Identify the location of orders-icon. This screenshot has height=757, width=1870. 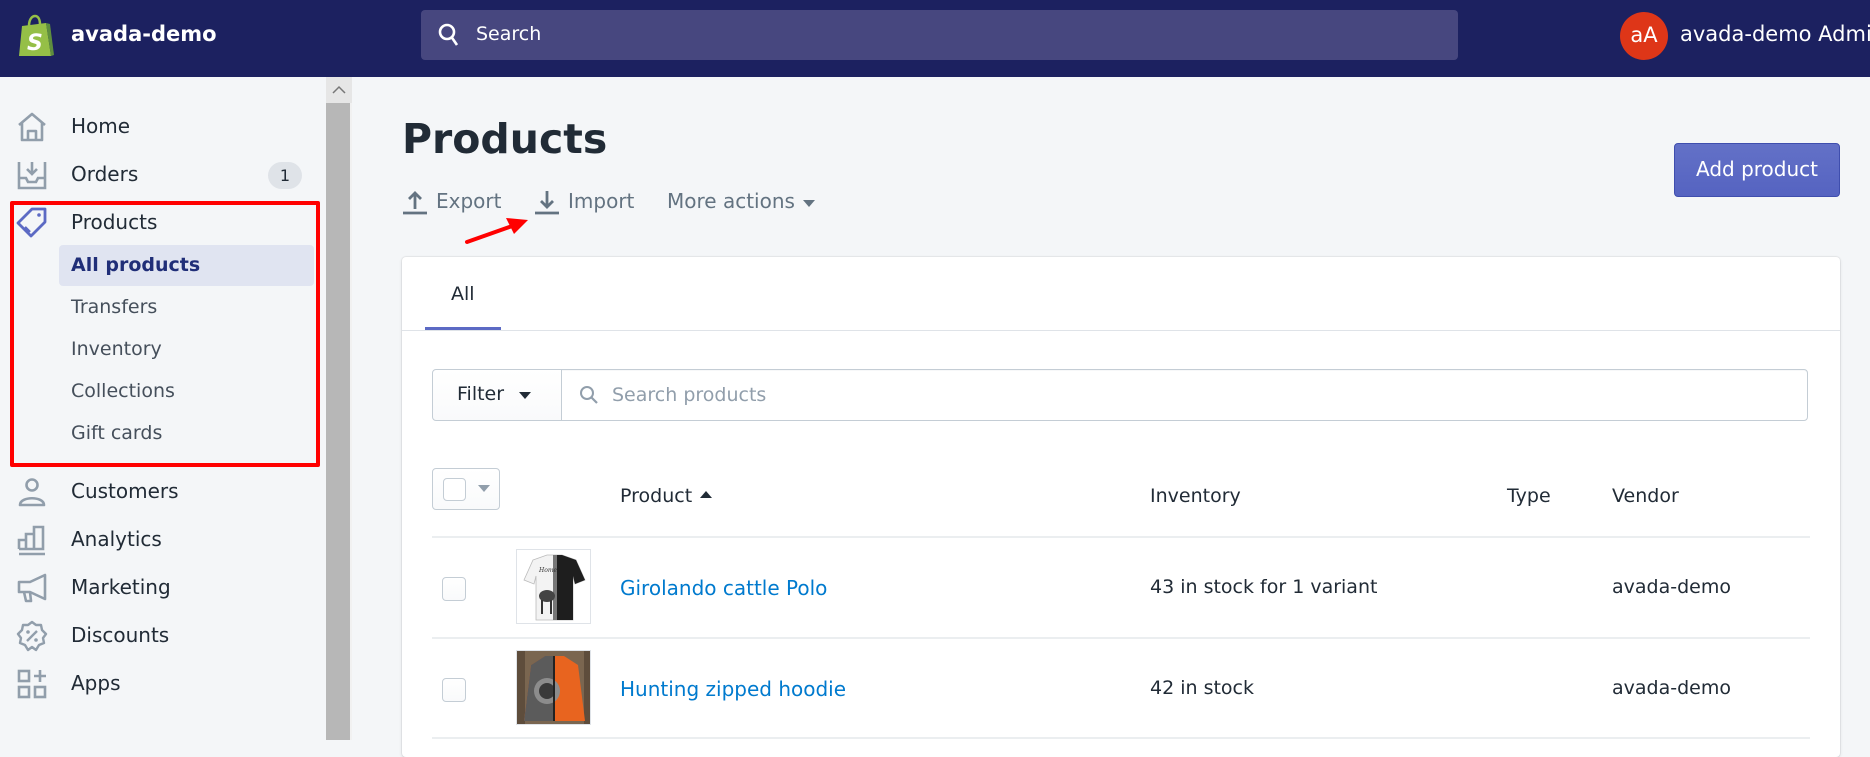
(32, 176).